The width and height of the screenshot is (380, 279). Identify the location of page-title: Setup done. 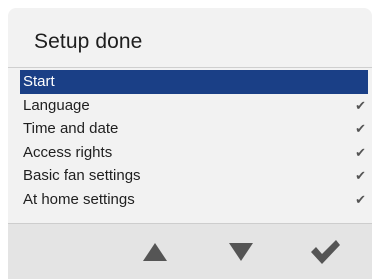
(88, 41).